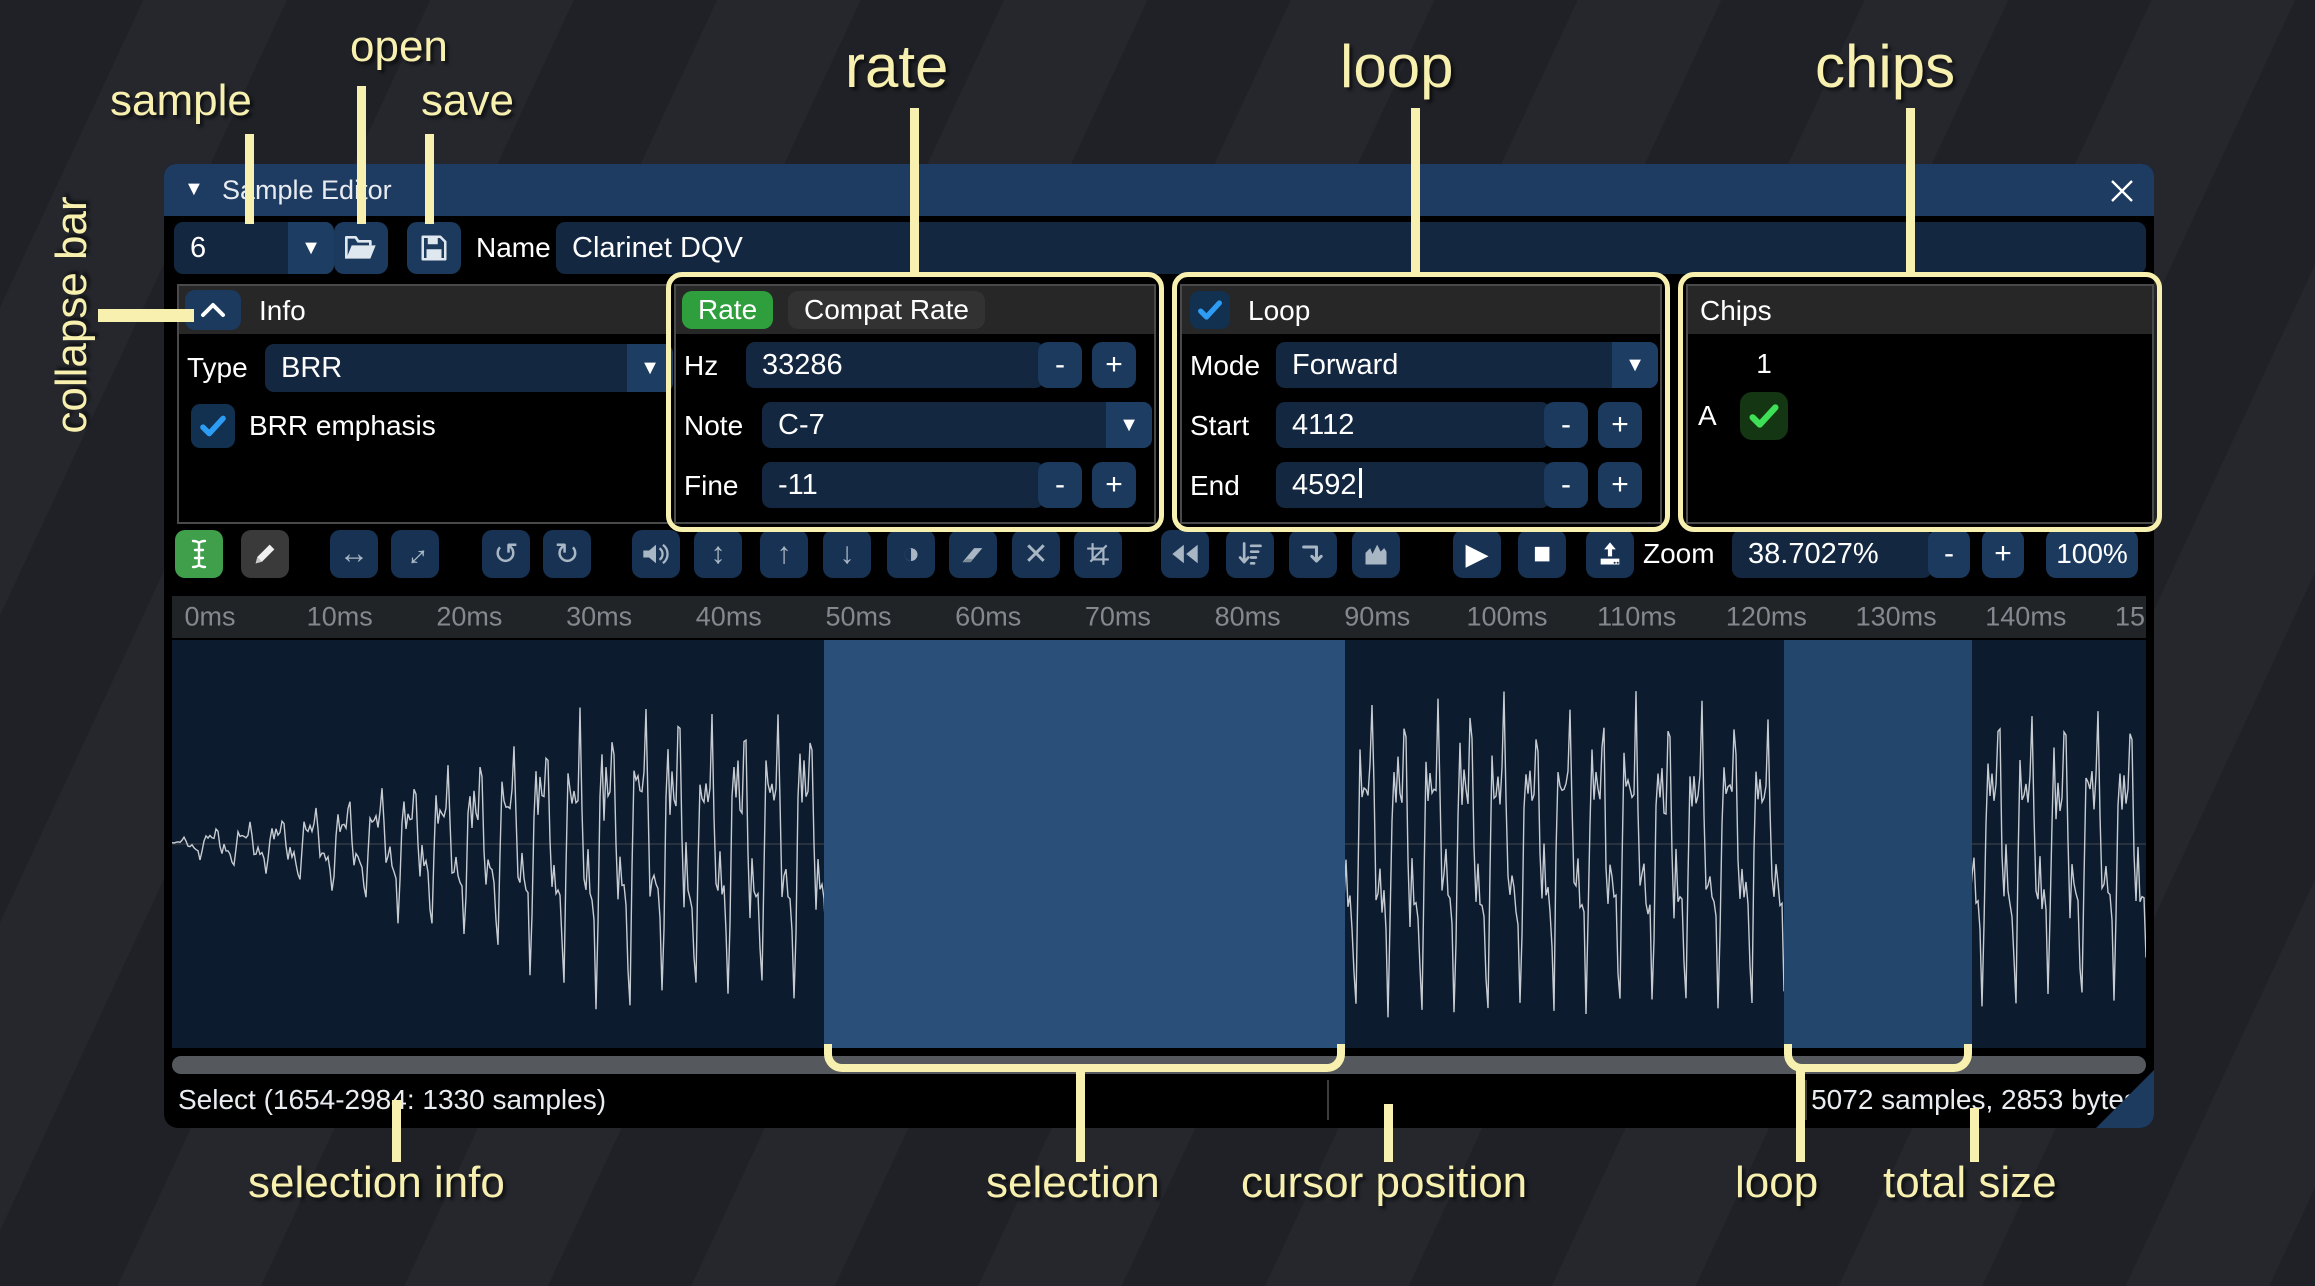  What do you see at coordinates (2092, 554) in the screenshot?
I see `zoom-reset-button: 100%` at bounding box center [2092, 554].